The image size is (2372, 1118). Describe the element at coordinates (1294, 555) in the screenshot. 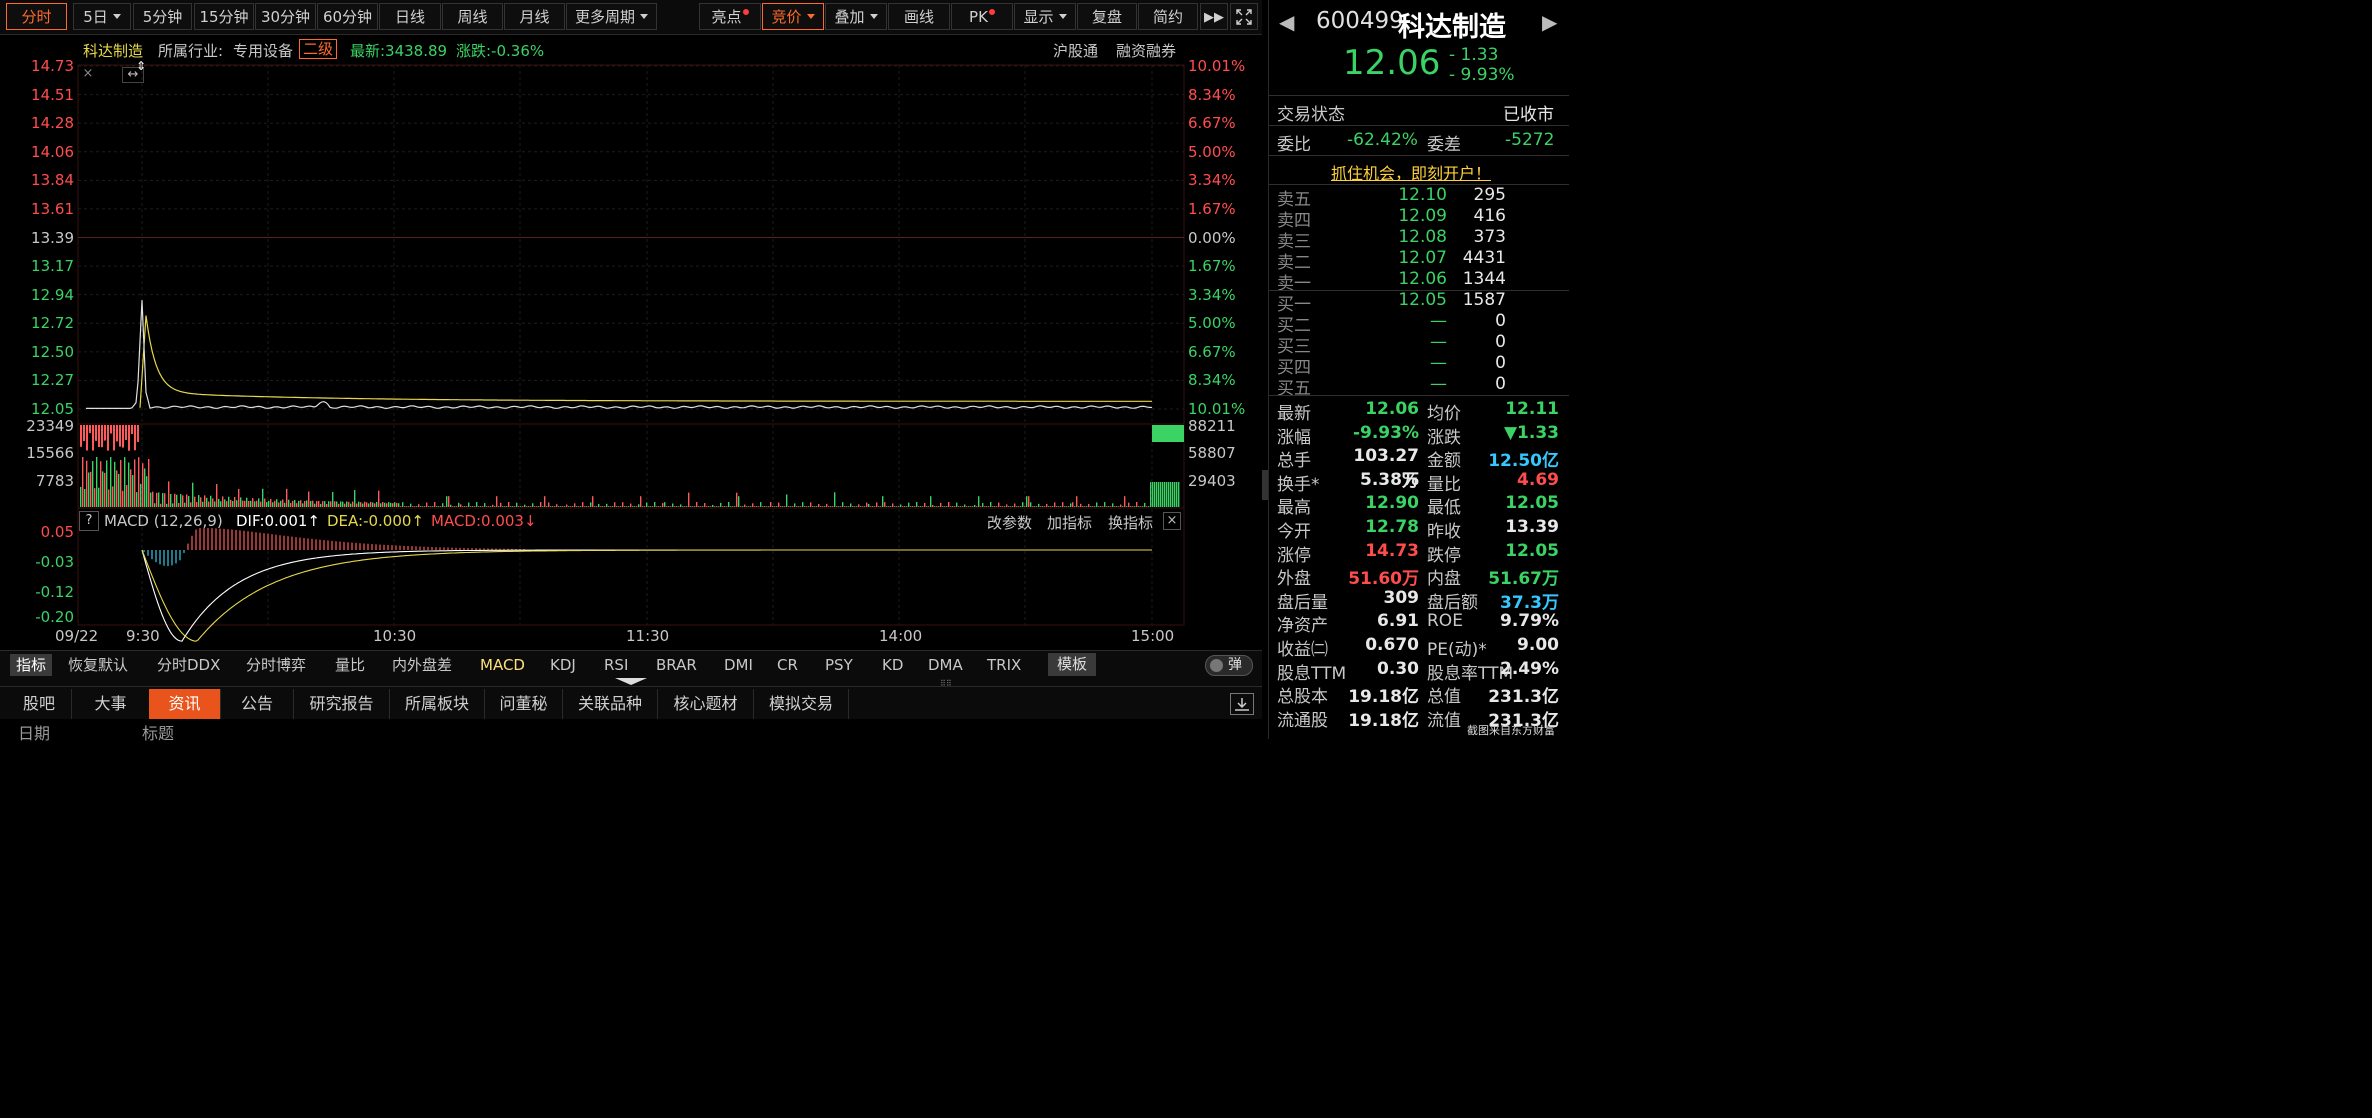

I see `stat-label: 涨停` at that location.